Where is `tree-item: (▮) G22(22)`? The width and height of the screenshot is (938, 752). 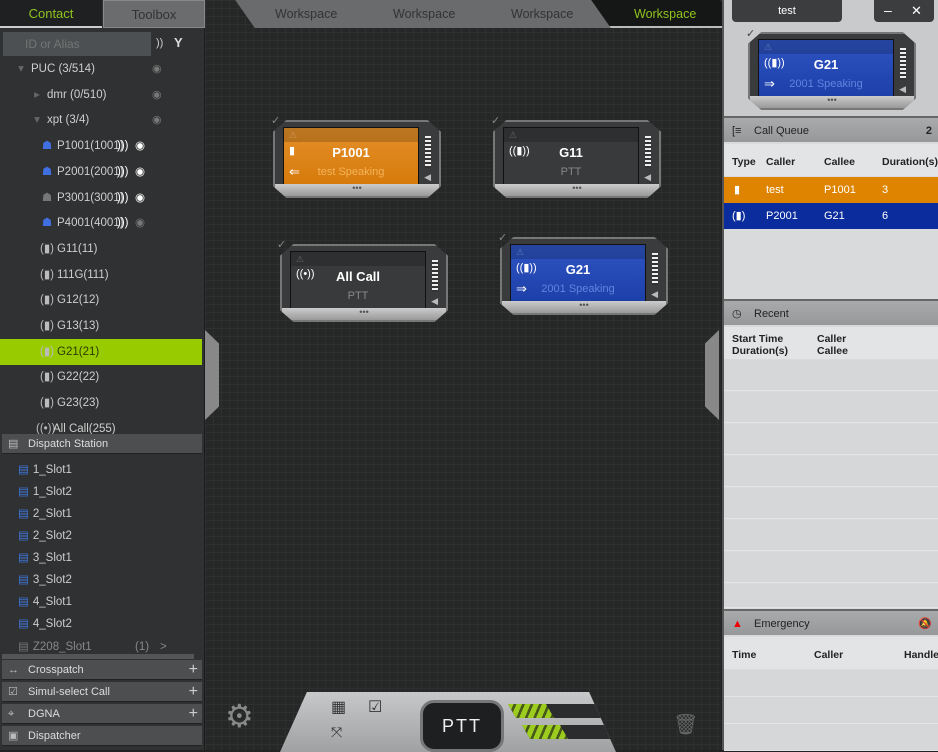 tree-item: (▮) G22(22) is located at coordinates (101, 377).